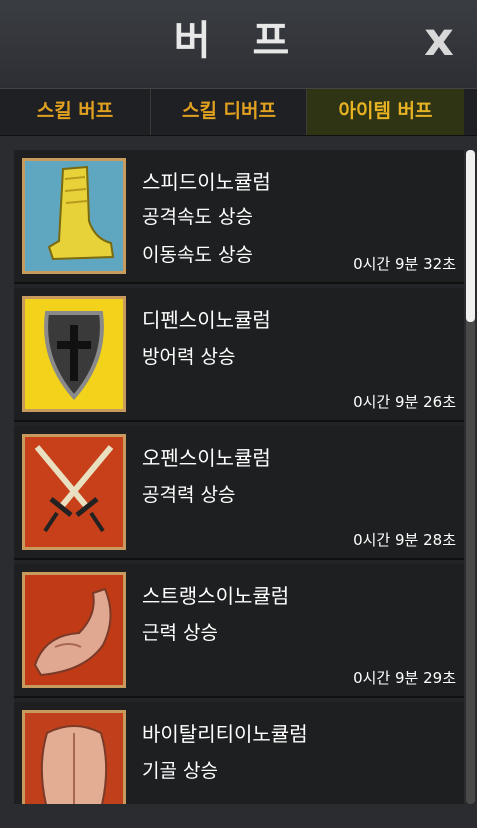 The width and height of the screenshot is (477, 828). What do you see at coordinates (189, 495) in the screenshot?
I see `buff-effect: 공격력 상승` at bounding box center [189, 495].